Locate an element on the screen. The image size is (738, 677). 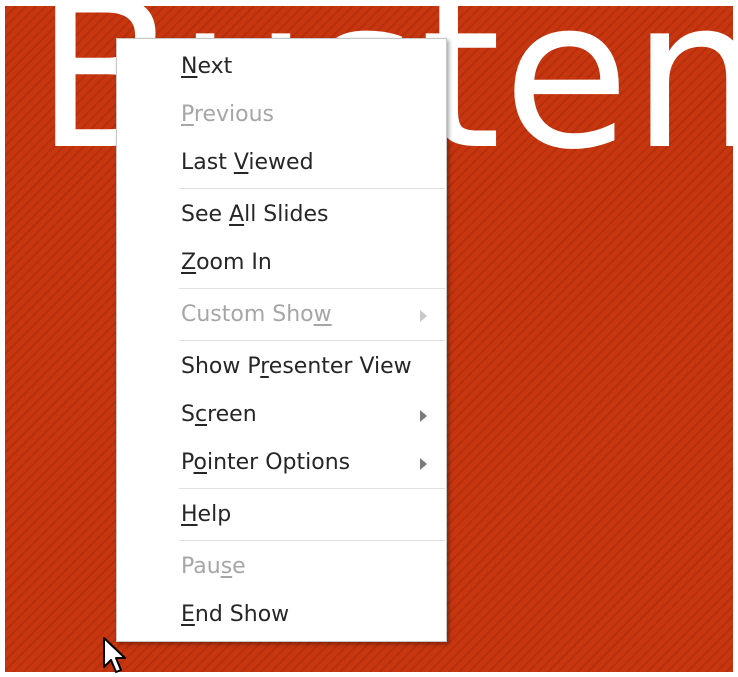
menu-item-label: Custom Show is located at coordinates (256, 314).